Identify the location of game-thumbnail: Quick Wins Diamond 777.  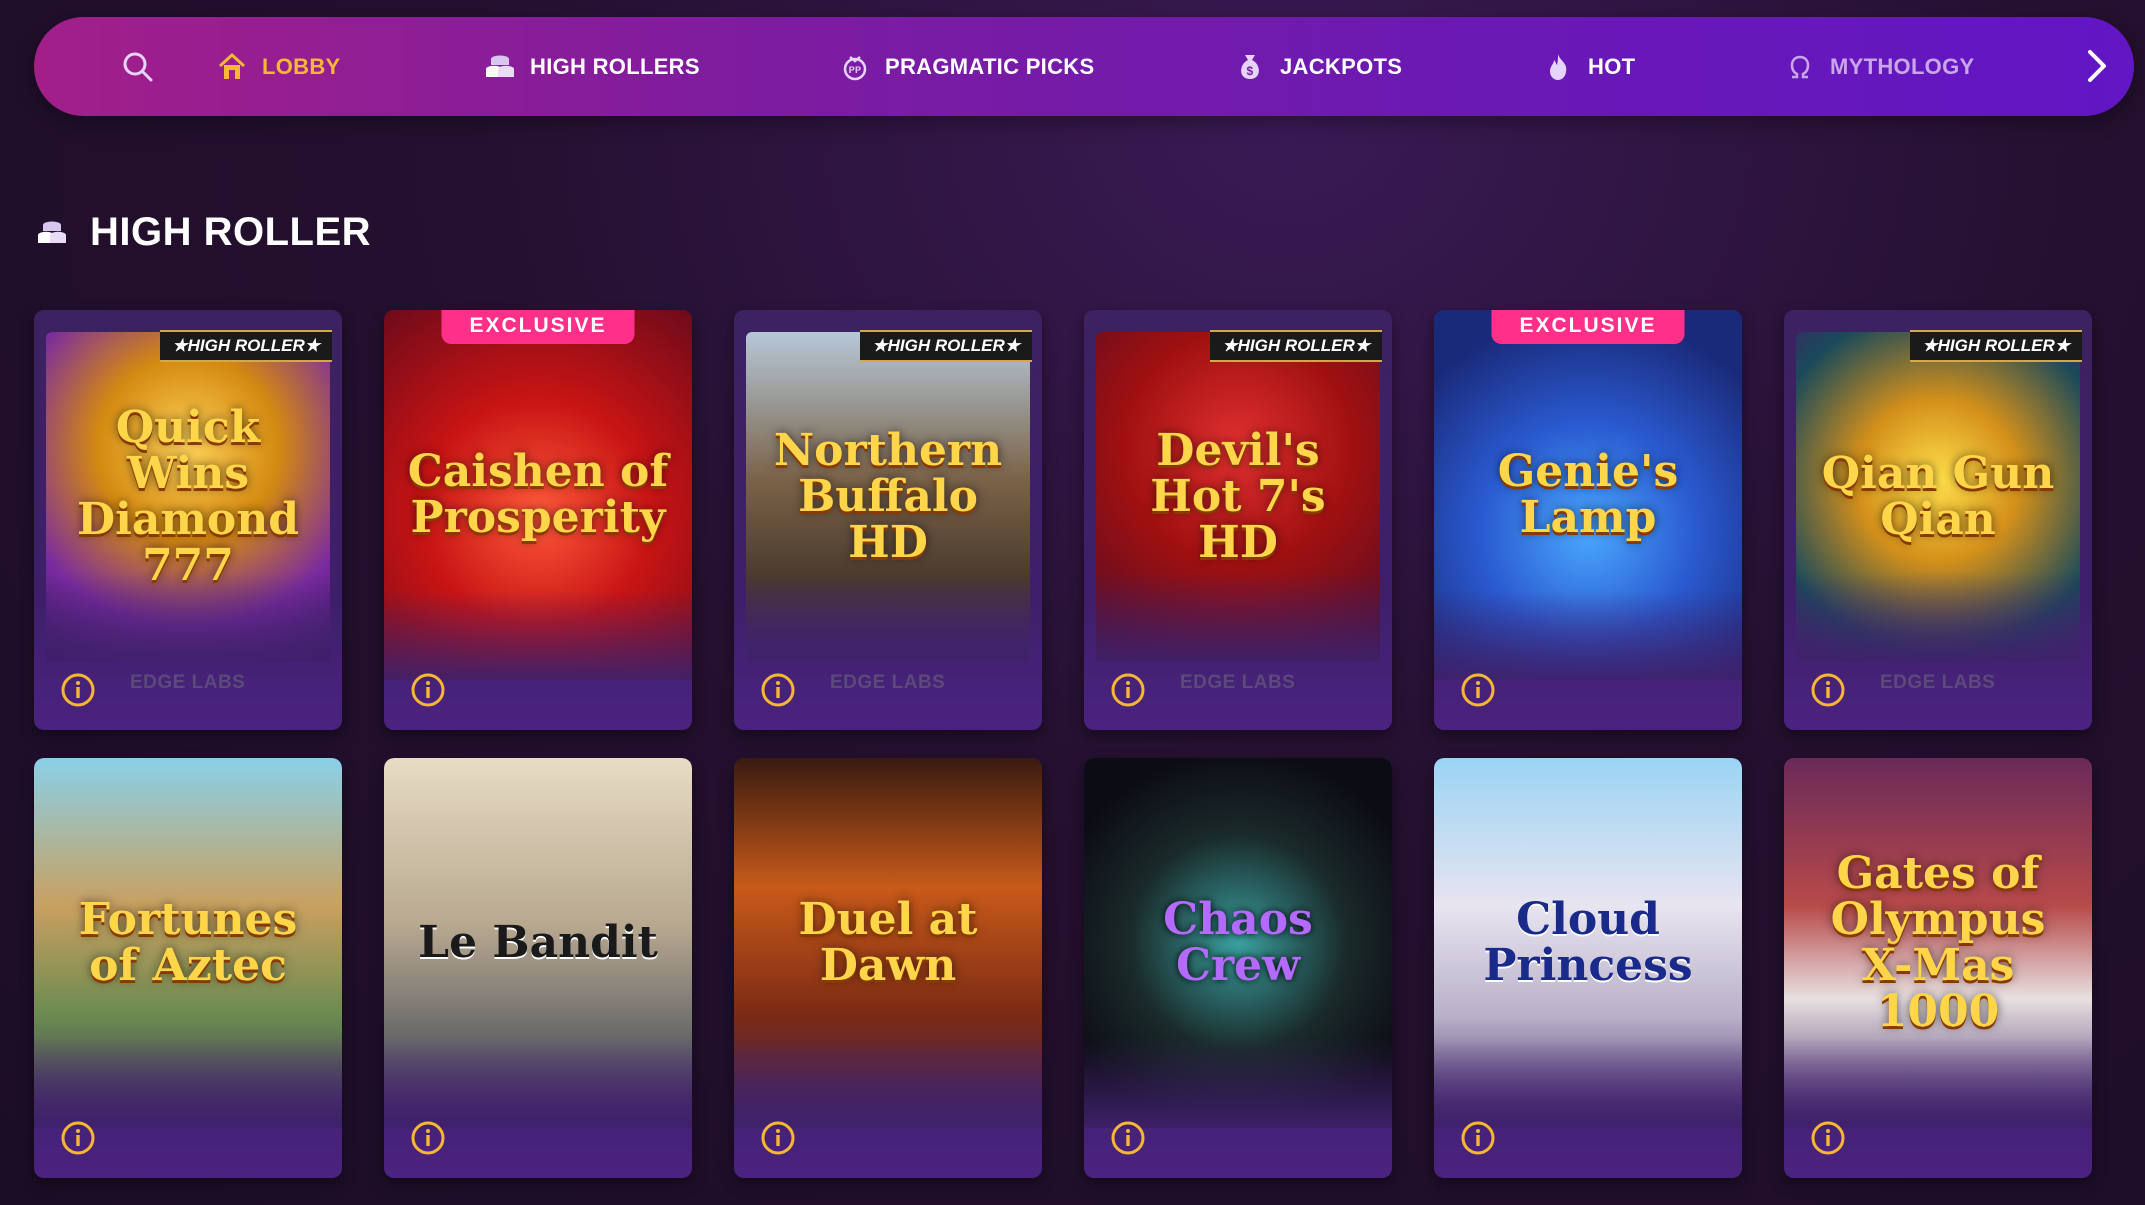
(188, 497).